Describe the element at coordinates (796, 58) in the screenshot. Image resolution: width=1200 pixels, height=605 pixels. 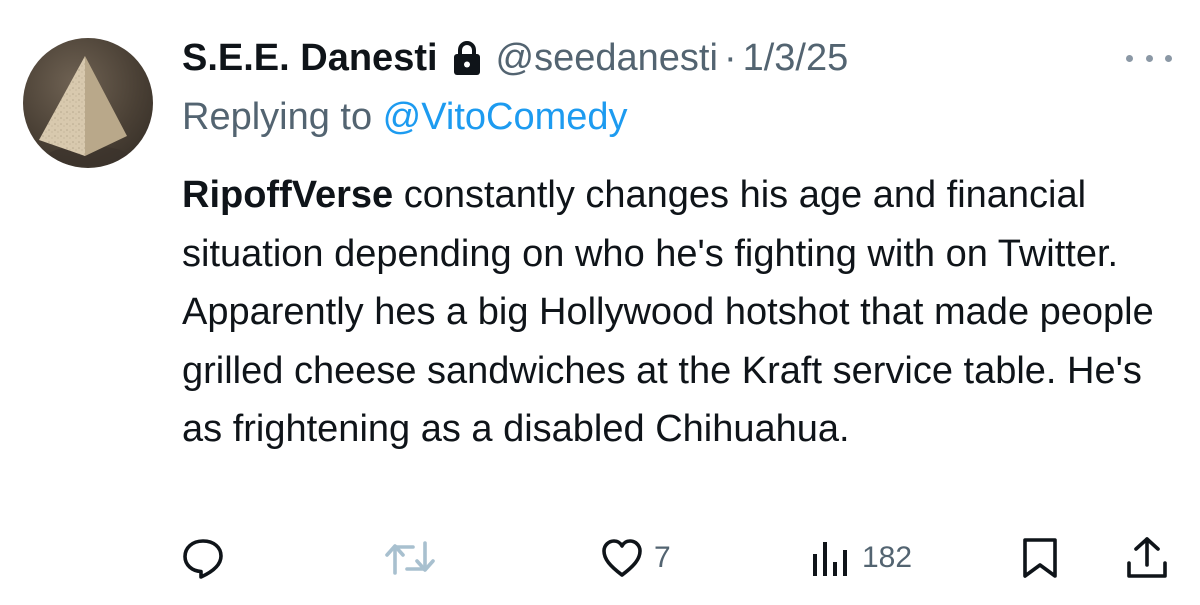
I see `tweet-date: 1/3/25` at that location.